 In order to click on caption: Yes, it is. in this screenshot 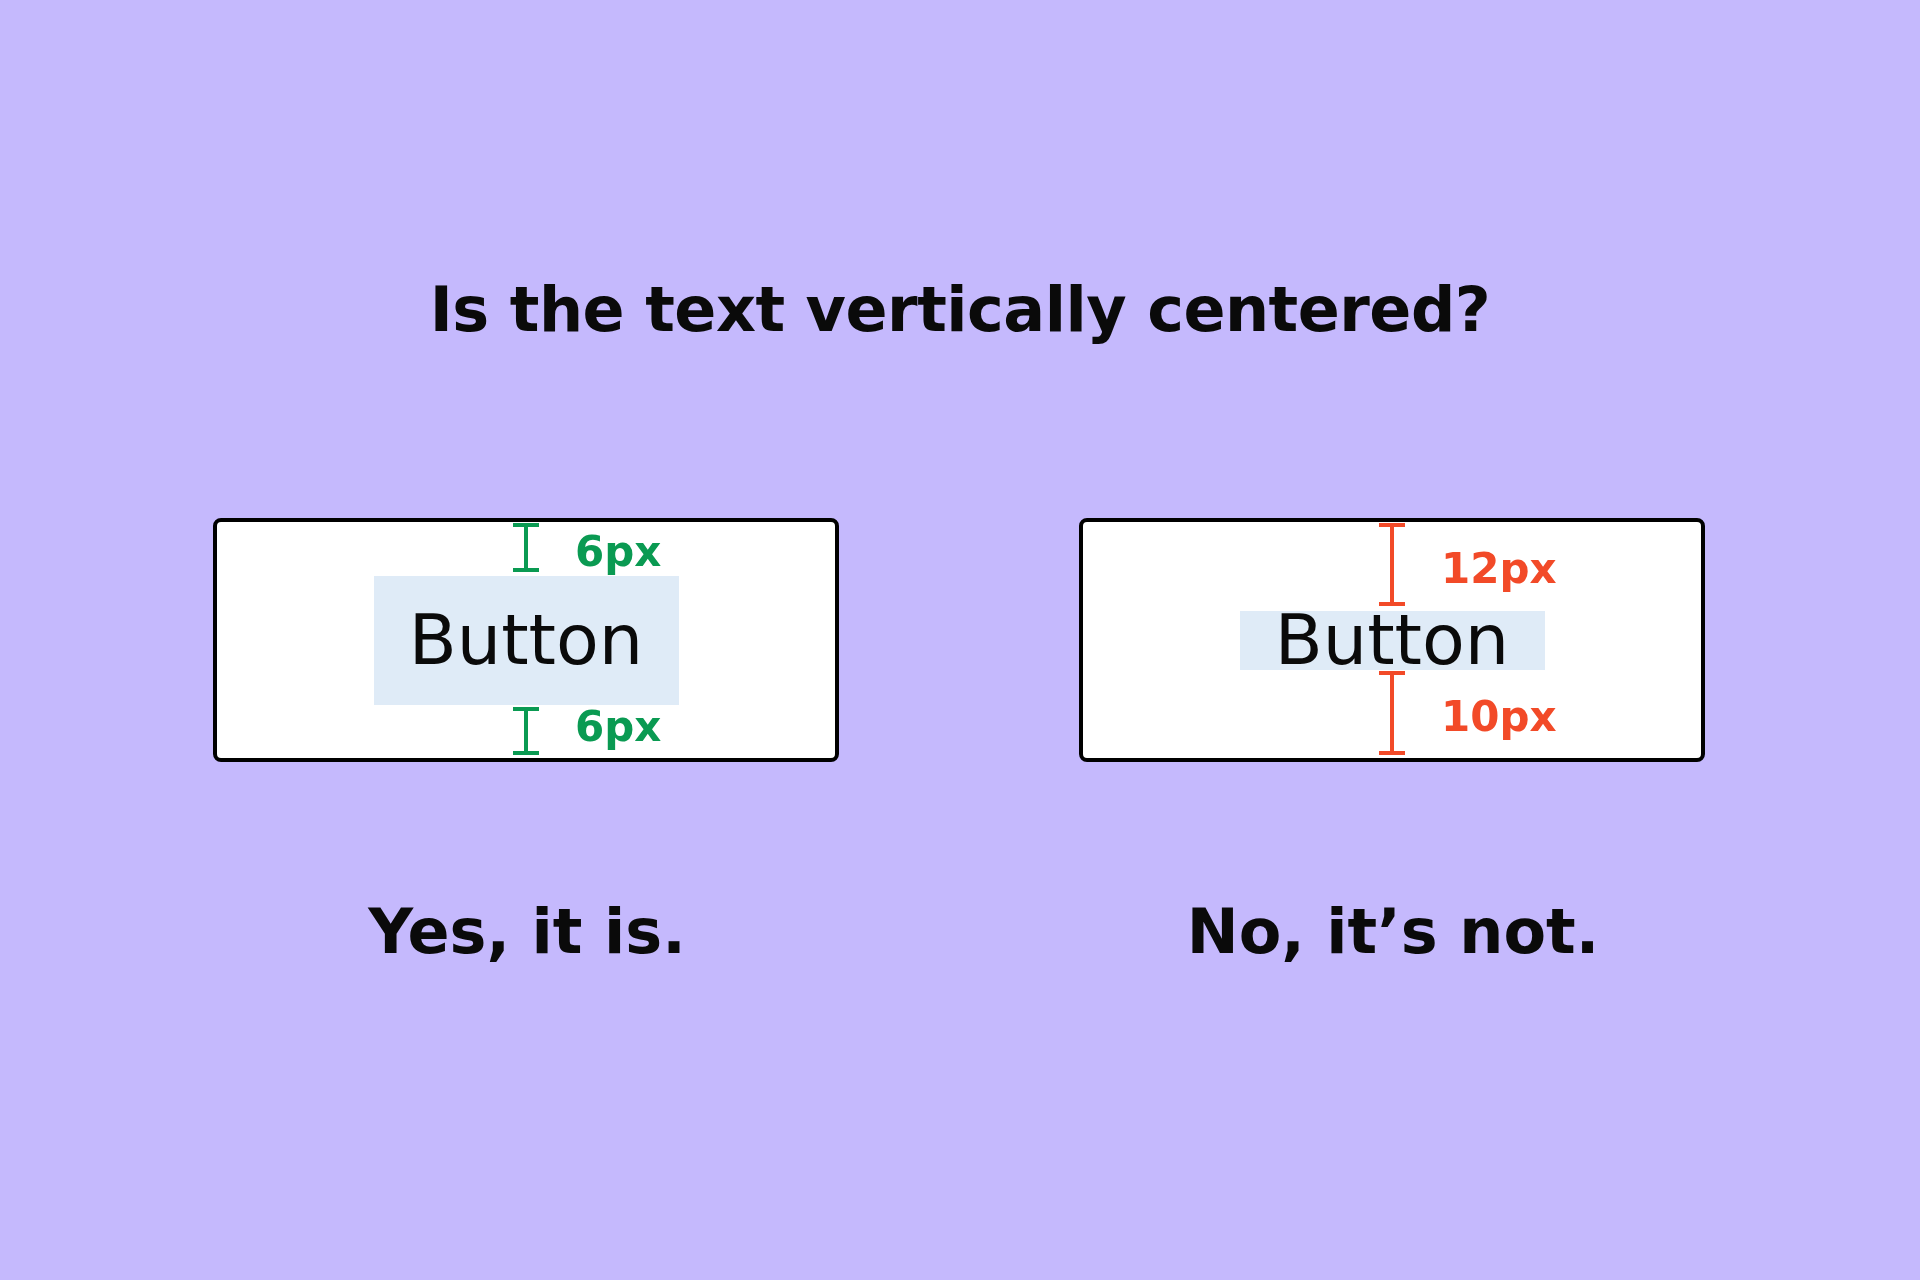, I will do `click(527, 932)`.